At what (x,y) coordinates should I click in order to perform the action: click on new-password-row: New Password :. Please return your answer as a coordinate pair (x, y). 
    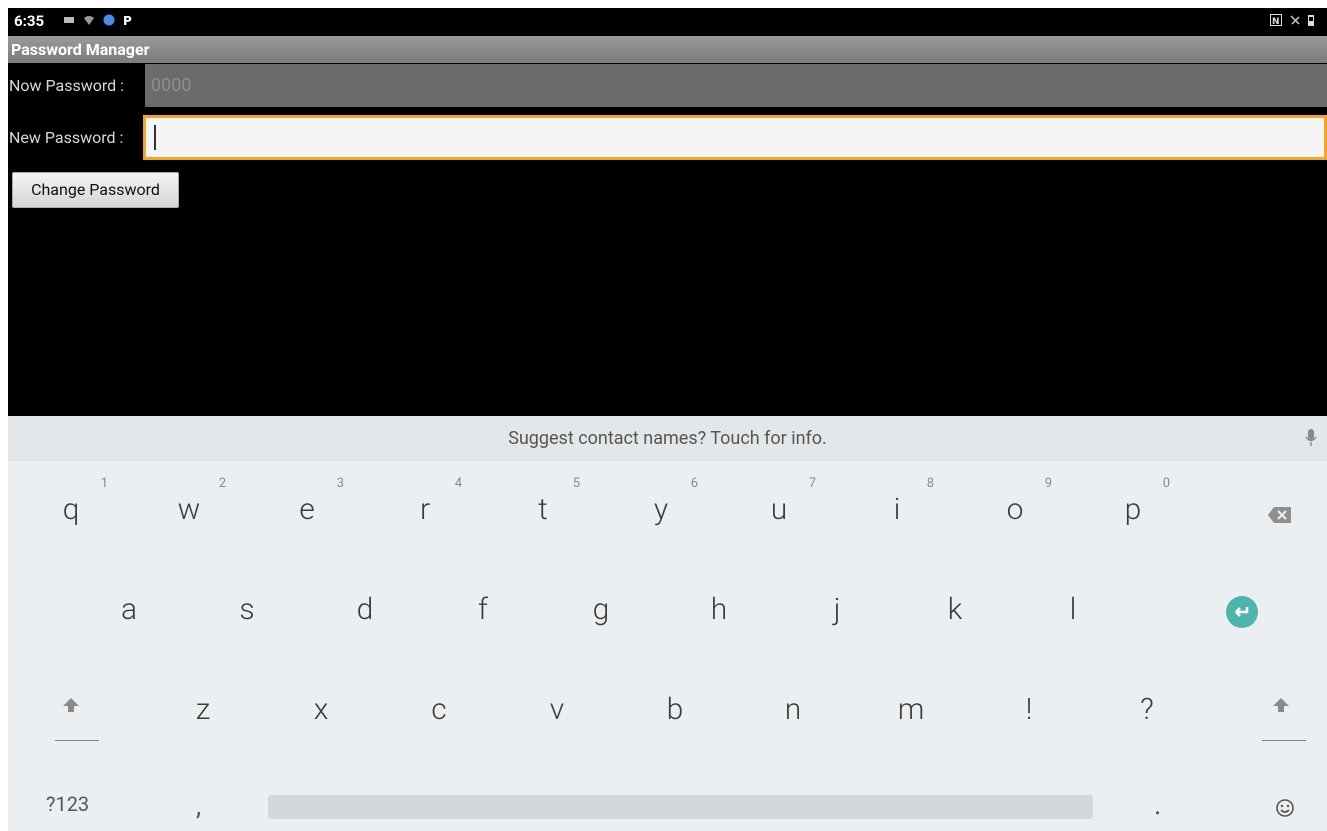
    Looking at the image, I should click on (667, 137).